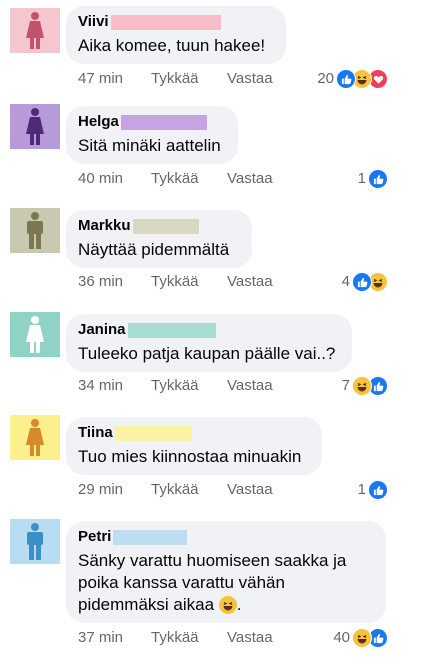 The height and width of the screenshot is (665, 437). I want to click on reactions-summary: 40, so click(360, 638).